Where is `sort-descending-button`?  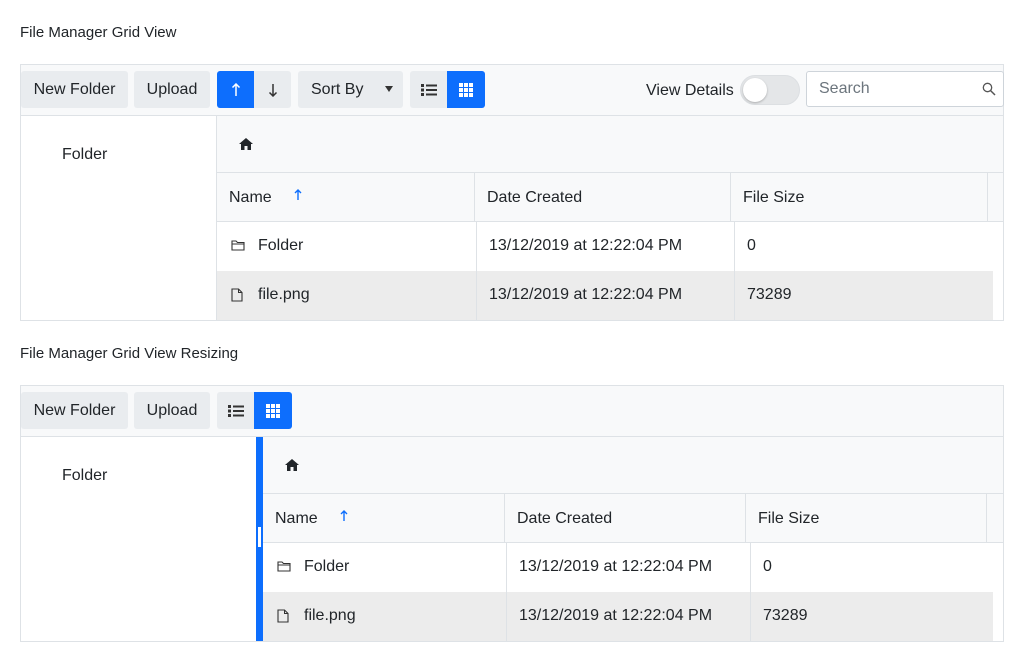 sort-descending-button is located at coordinates (272, 89).